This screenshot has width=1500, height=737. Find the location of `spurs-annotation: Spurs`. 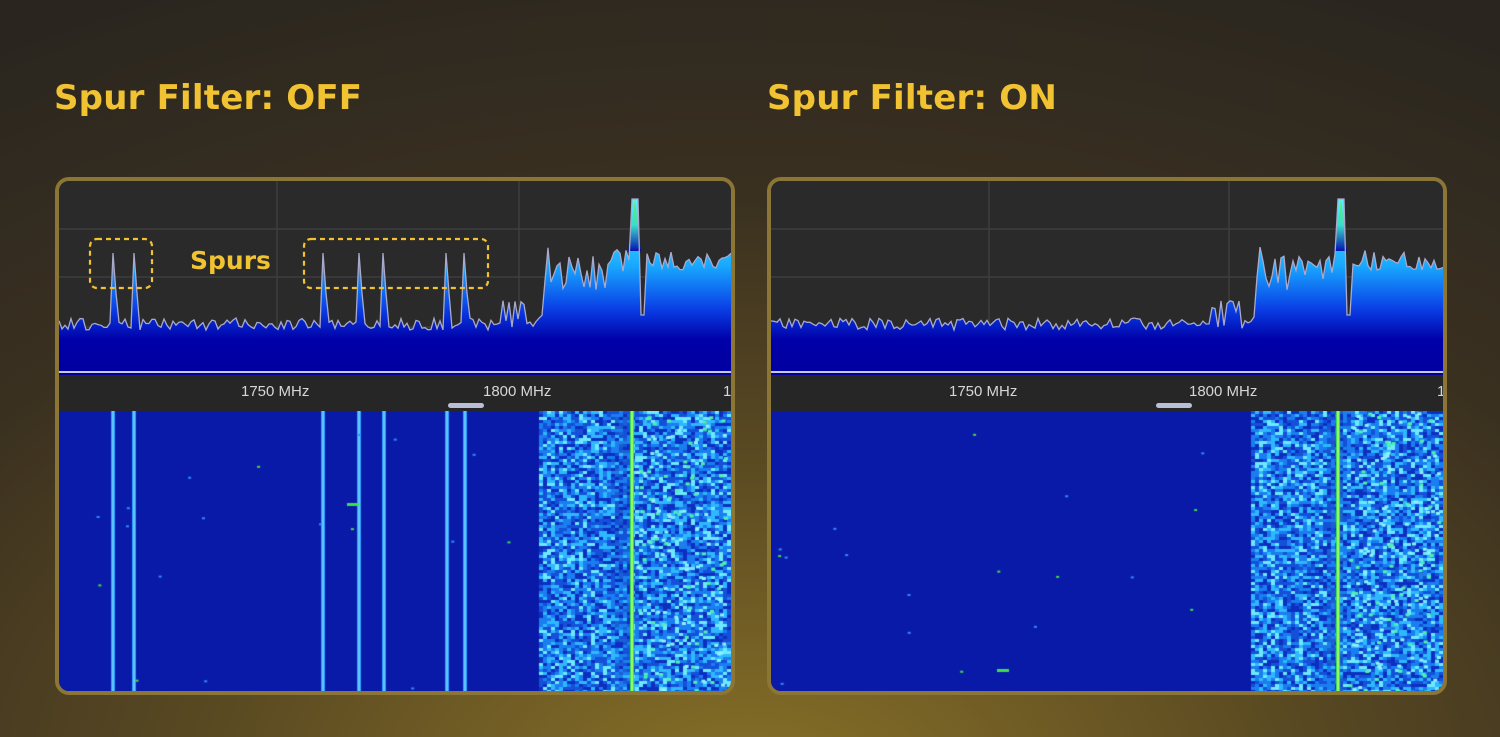

spurs-annotation: Spurs is located at coordinates (230, 260).